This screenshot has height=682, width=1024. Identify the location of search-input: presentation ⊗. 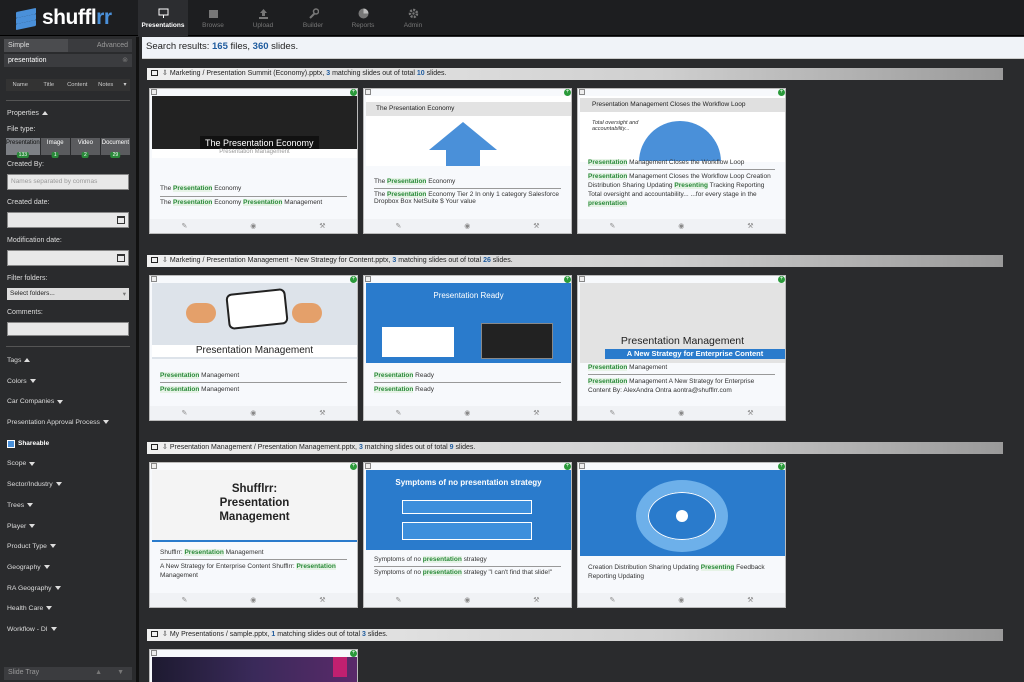
(68, 60).